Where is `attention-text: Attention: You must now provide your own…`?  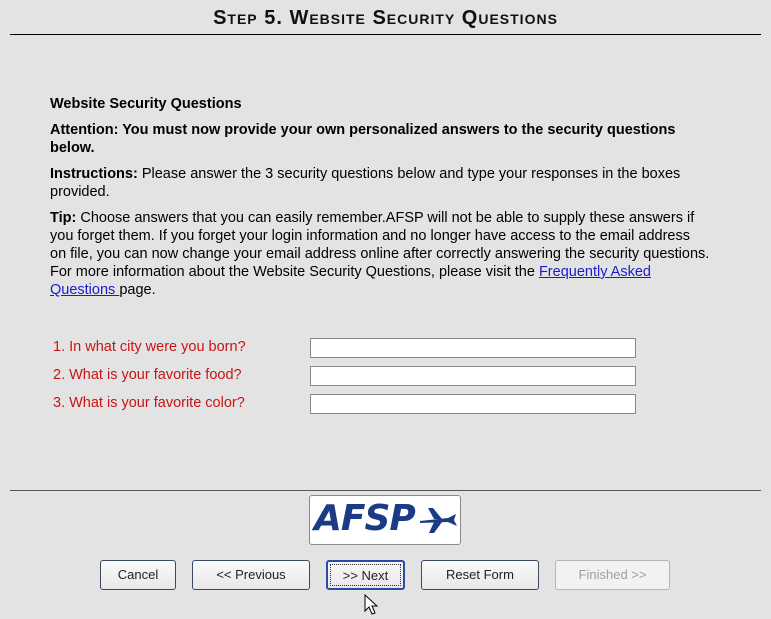 attention-text: Attention: You must now provide your own… is located at coordinates (363, 139).